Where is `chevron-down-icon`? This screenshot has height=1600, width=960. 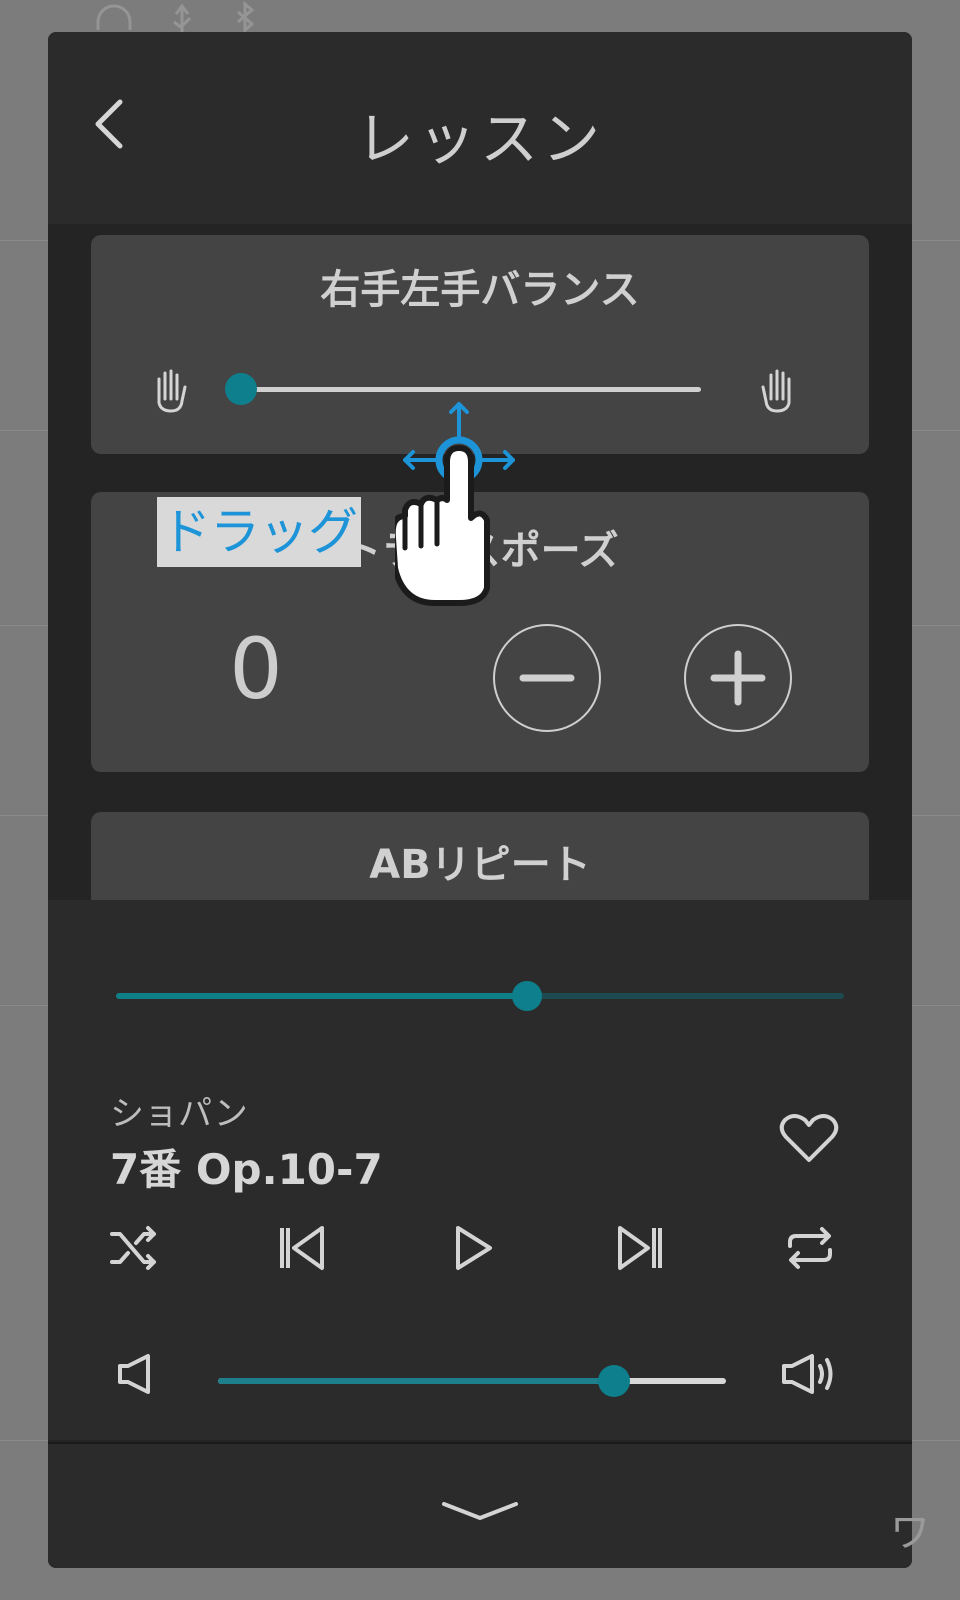
chevron-down-icon is located at coordinates (480, 1511).